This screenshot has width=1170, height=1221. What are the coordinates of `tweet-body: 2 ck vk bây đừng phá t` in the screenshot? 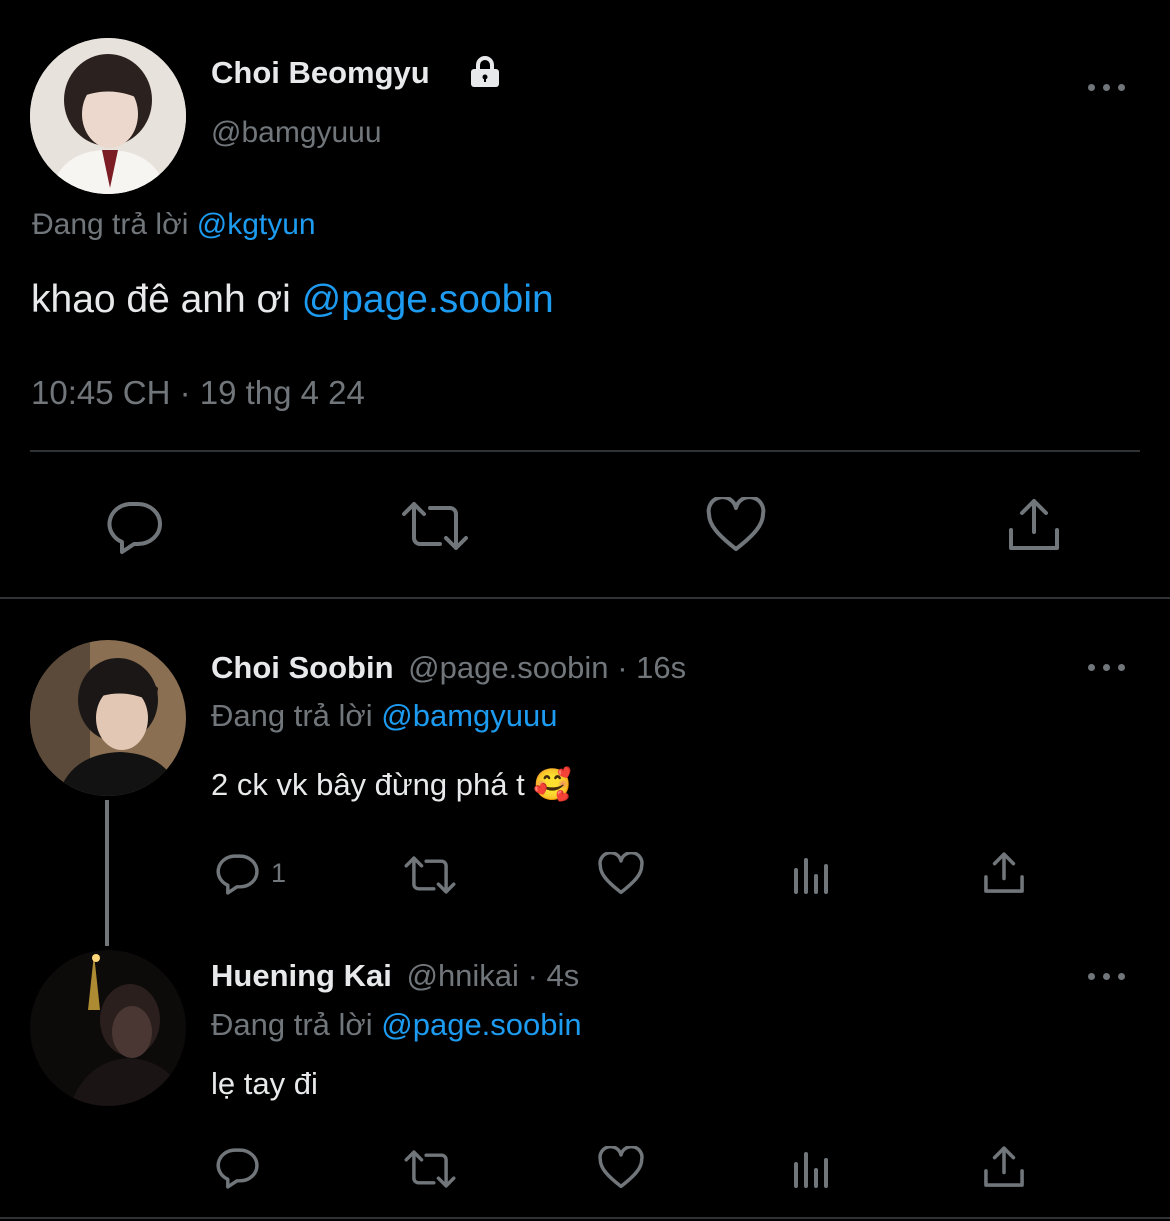 It's located at (368, 784).